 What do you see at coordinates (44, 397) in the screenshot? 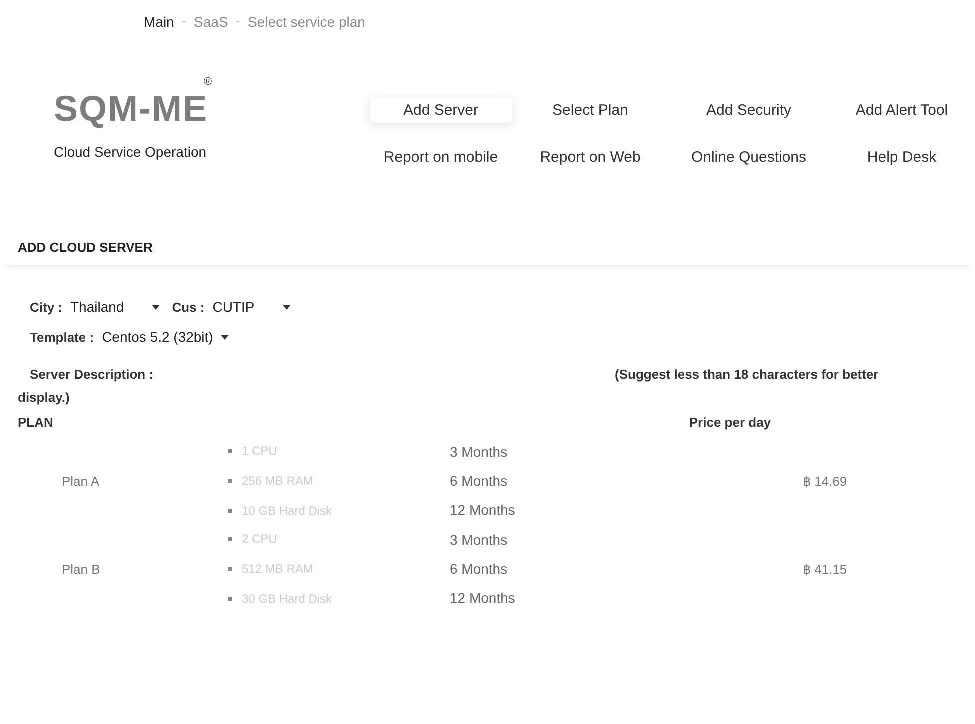
I see `hint-text: display.)` at bounding box center [44, 397].